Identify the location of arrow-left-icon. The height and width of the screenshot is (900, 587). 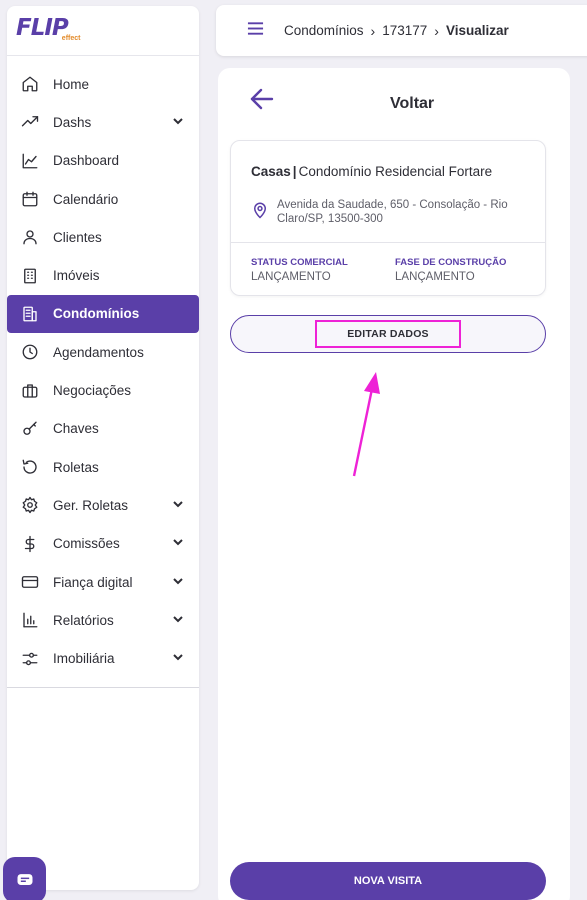
(262, 99).